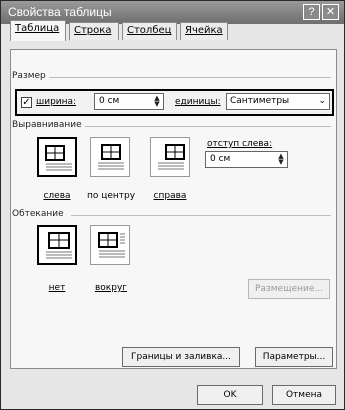  Describe the element at coordinates (322, 101) in the screenshot. I see `chevron-down-icon: ⌄` at that location.